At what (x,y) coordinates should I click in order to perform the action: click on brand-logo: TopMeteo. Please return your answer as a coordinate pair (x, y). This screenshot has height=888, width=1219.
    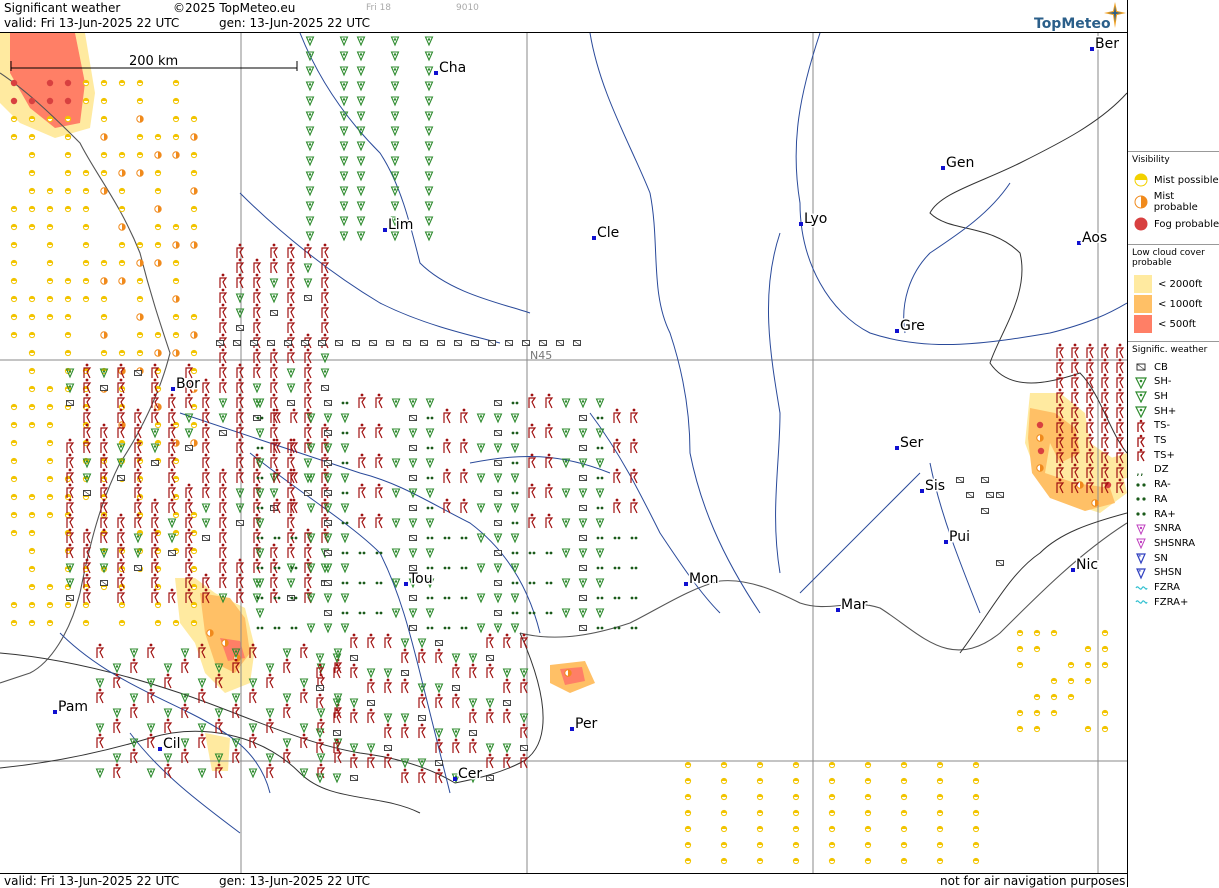
    Looking at the image, I should click on (1072, 24).